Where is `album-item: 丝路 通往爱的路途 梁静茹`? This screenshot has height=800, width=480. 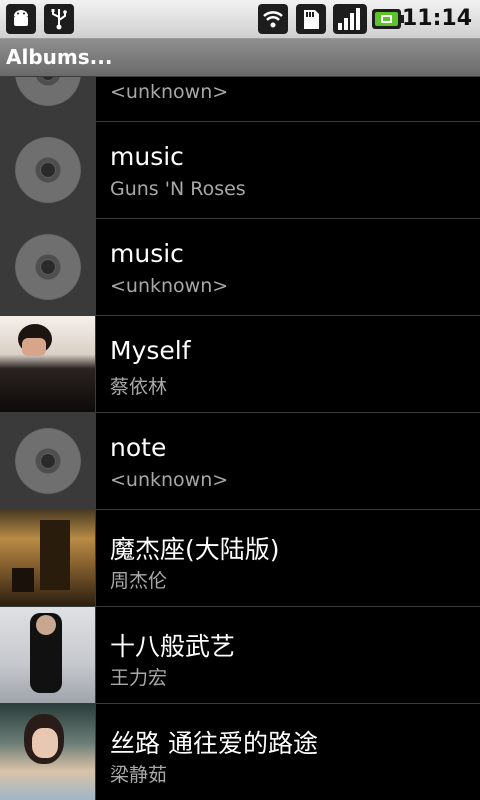
album-item: 丝路 通往爱的路途 梁静茹 is located at coordinates (240, 752).